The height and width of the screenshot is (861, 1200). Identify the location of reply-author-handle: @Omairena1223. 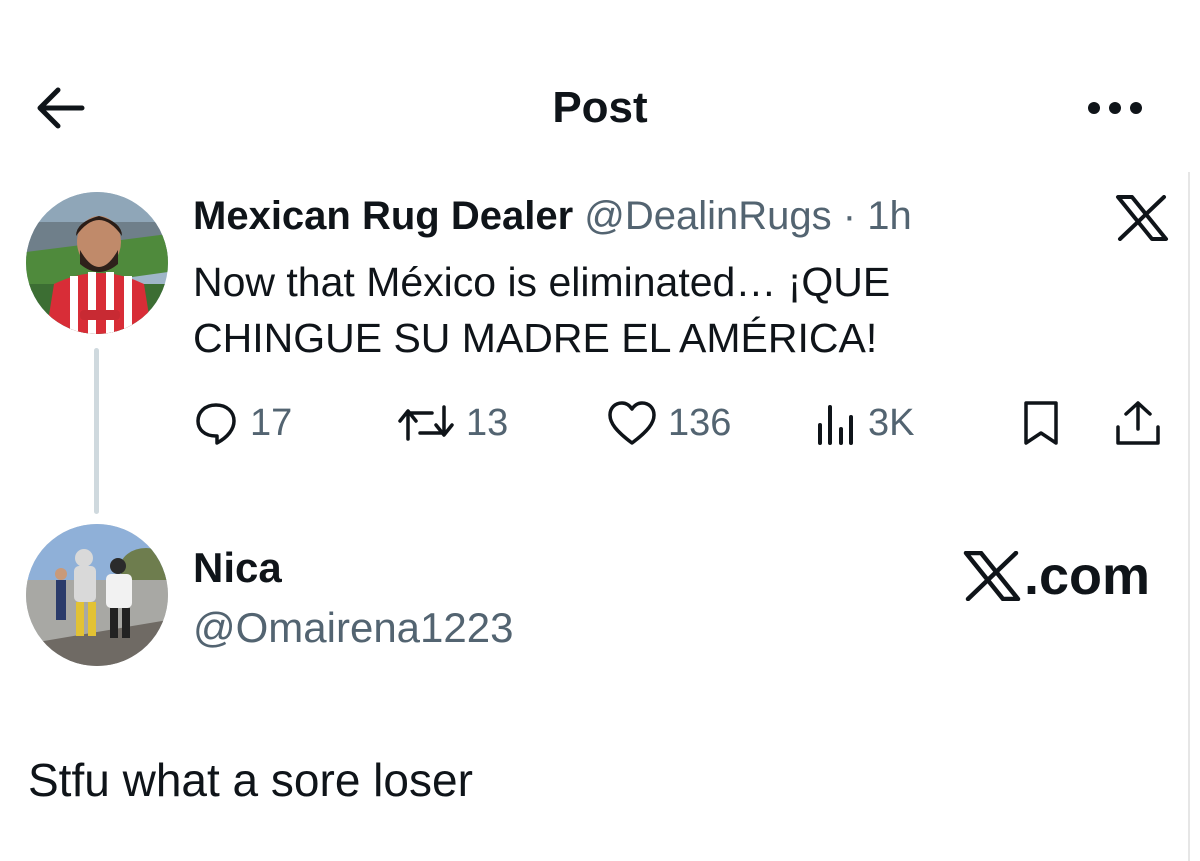
(353, 628).